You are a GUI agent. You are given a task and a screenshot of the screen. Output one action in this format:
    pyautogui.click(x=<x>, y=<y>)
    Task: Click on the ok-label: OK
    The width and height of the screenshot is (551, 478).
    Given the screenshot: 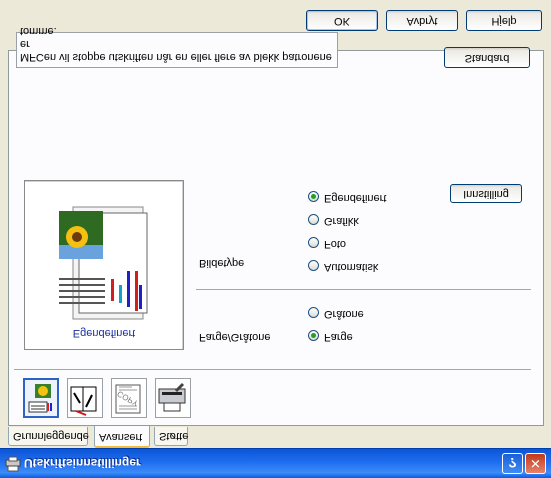 What is the action you would take?
    pyautogui.click(x=342, y=21)
    